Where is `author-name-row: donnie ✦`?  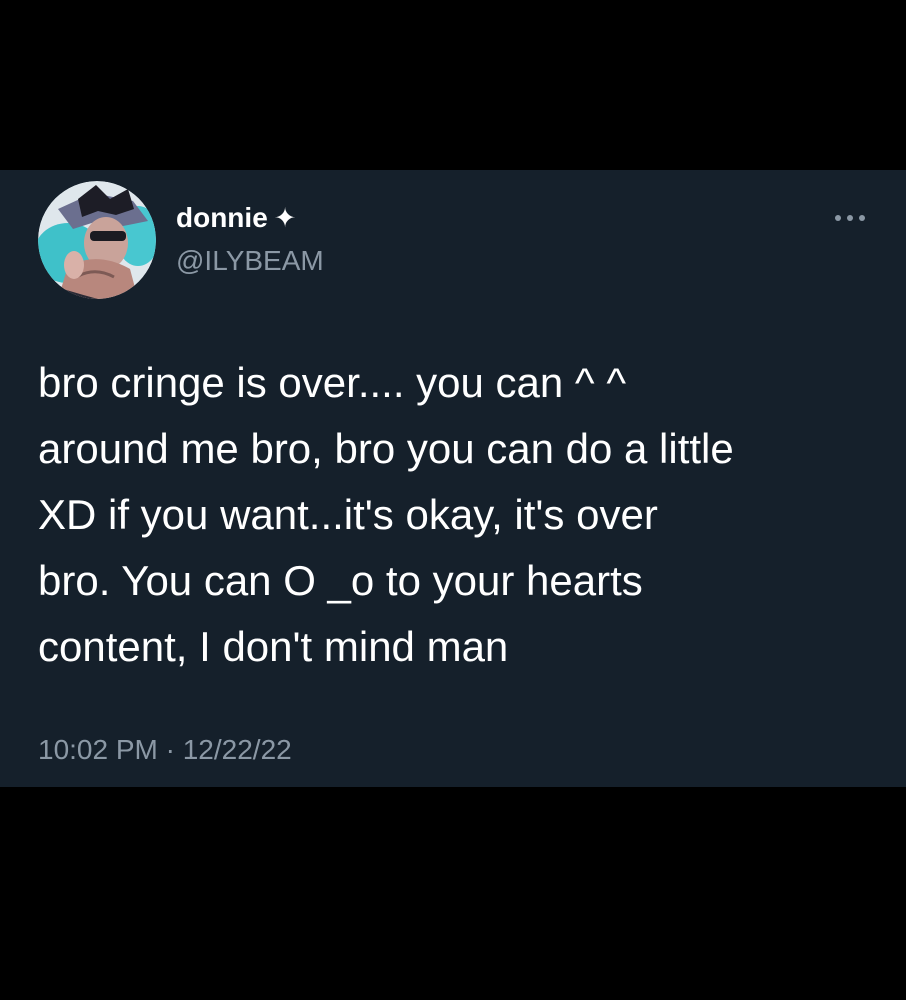 author-name-row: donnie ✦ is located at coordinates (236, 218).